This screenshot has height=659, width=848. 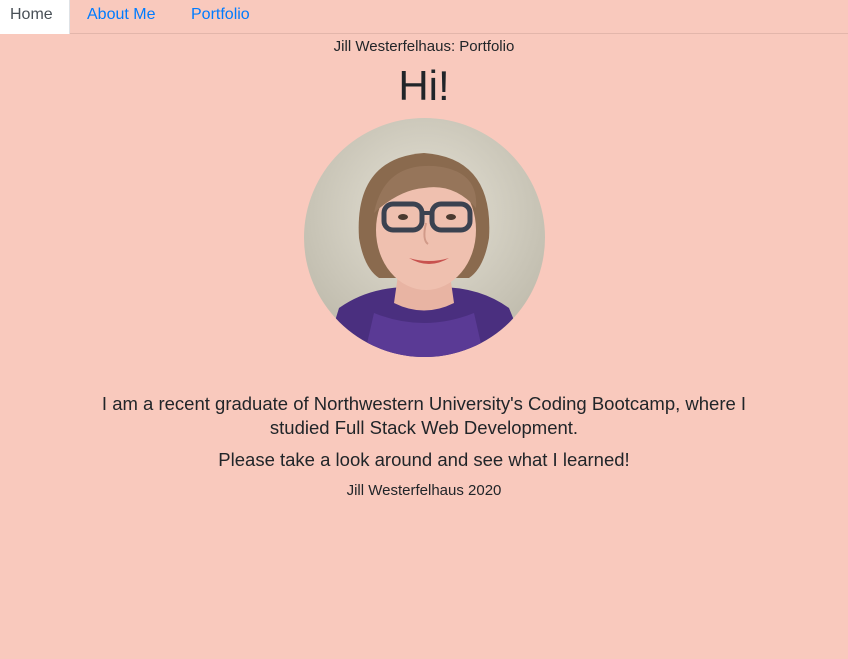 What do you see at coordinates (220, 17) in the screenshot?
I see `tab-portfolio: Portfolio` at bounding box center [220, 17].